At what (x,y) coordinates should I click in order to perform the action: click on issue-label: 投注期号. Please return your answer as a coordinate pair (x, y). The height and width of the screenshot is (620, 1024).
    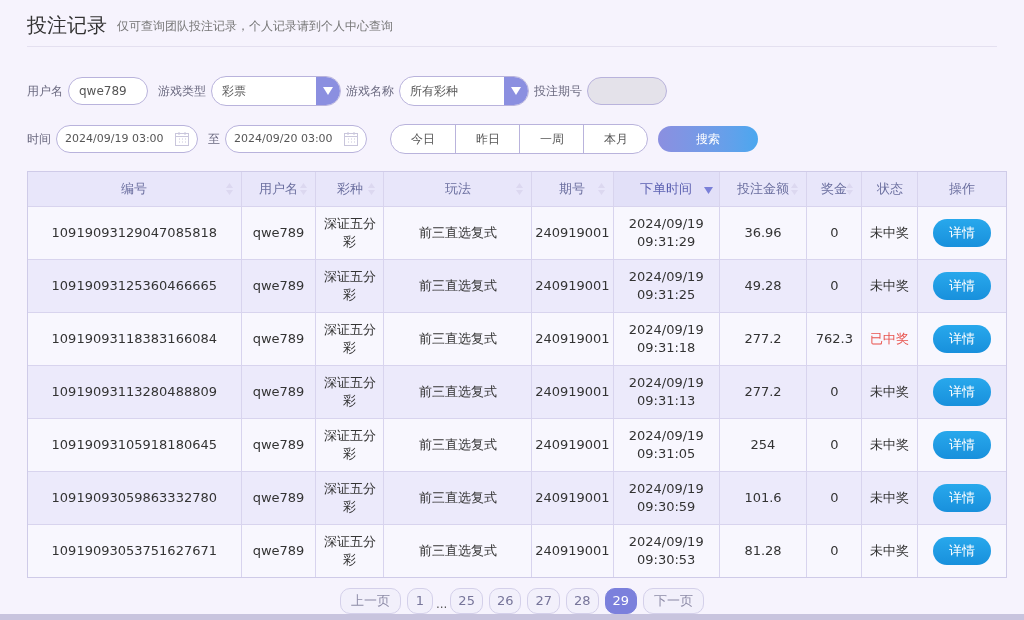
    Looking at the image, I should click on (558, 91).